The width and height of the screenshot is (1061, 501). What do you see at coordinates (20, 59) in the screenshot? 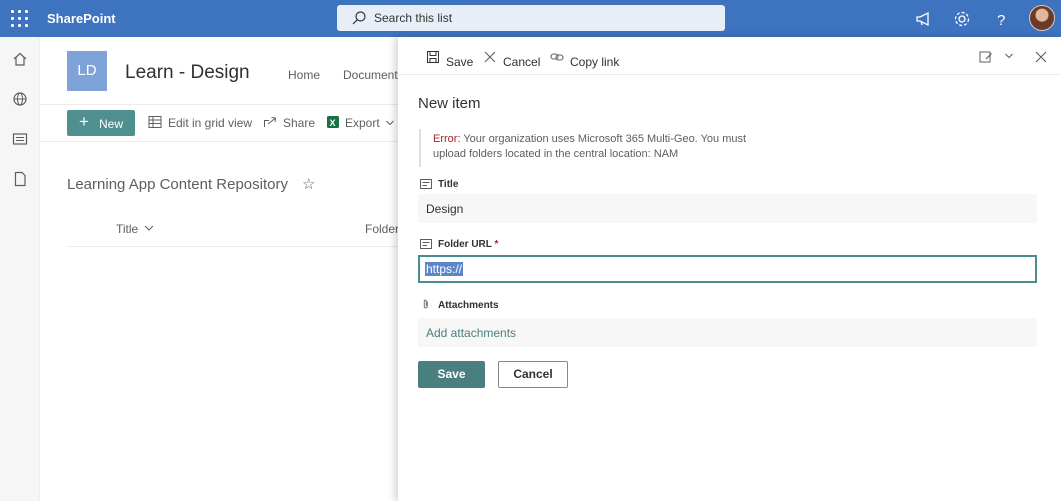
I see `home-icon` at bounding box center [20, 59].